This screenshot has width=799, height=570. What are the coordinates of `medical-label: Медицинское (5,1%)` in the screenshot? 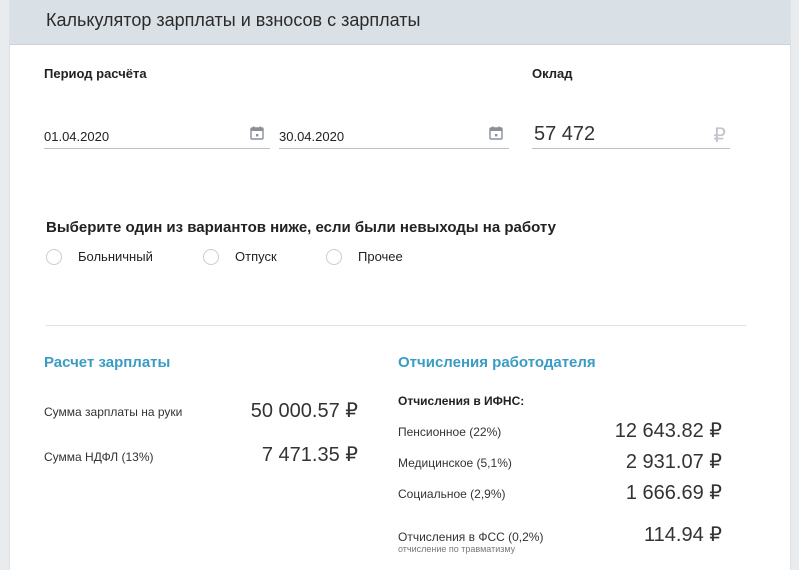 It's located at (455, 463).